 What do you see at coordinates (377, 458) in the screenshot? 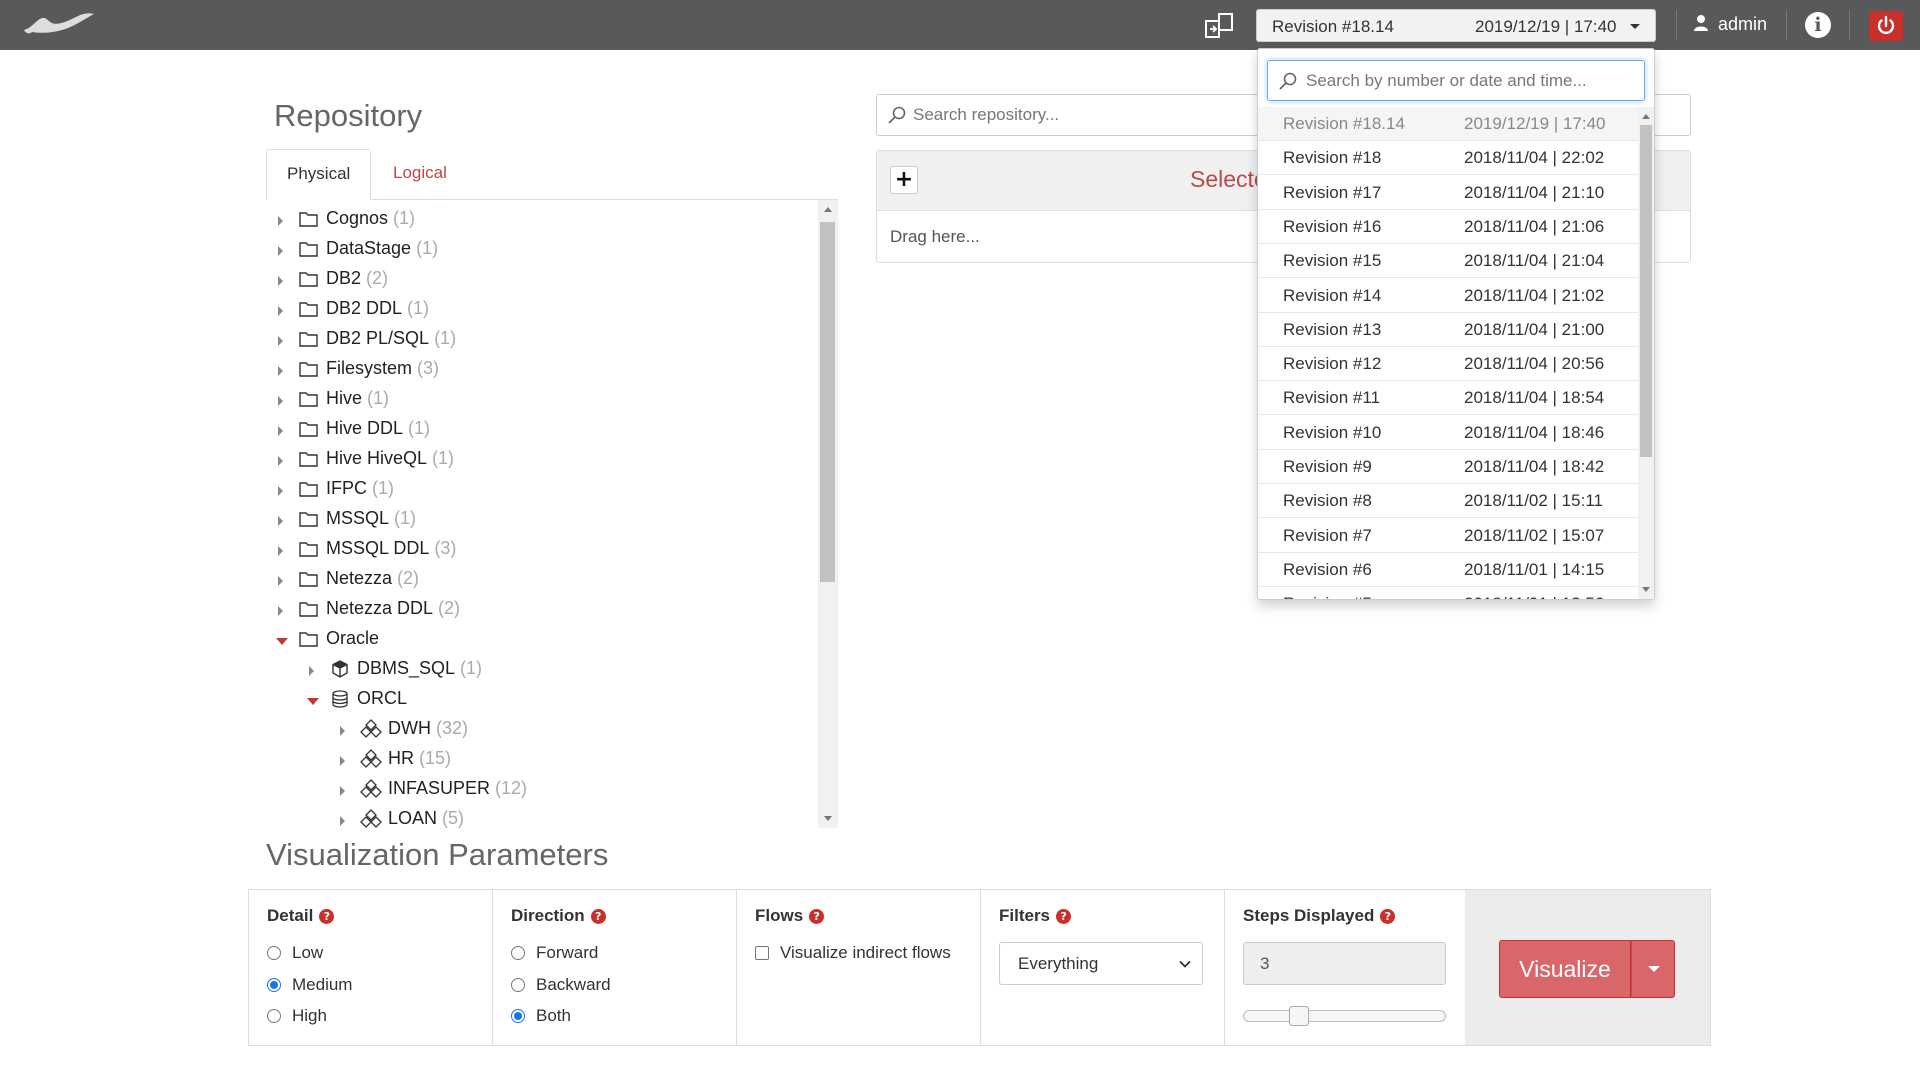
I see `tree-item-name: Hive HiveQL` at bounding box center [377, 458].